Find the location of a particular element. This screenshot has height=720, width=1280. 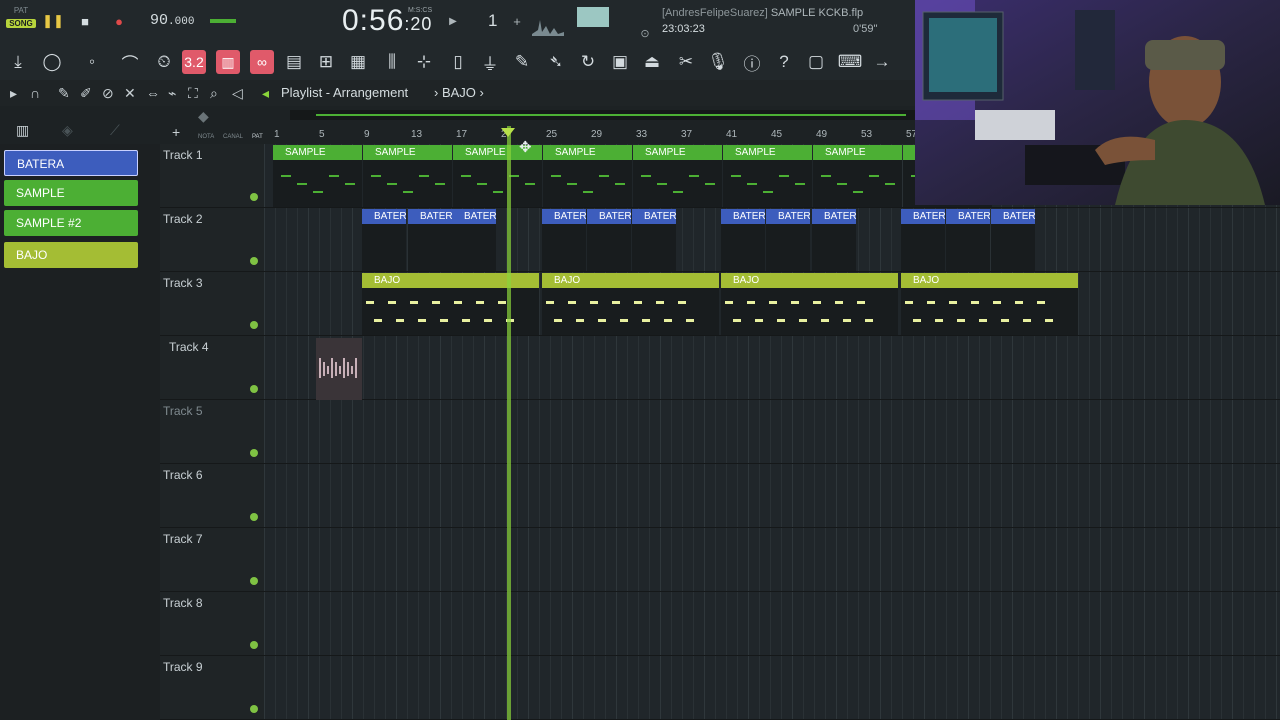

automation-clip-icon: ⟋ is located at coordinates (115, 130).